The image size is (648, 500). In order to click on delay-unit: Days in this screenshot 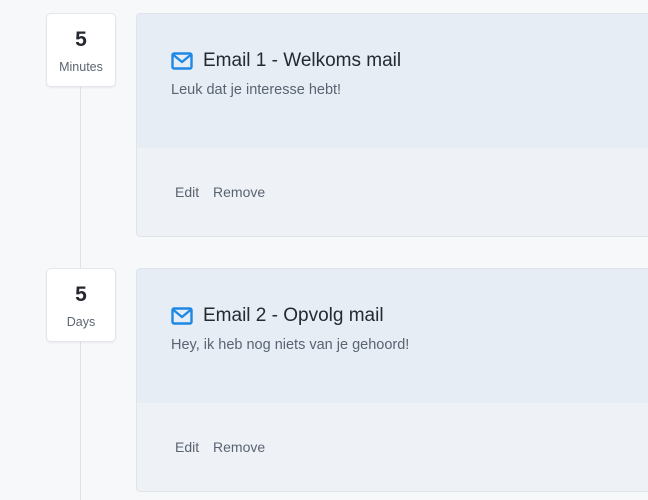, I will do `click(81, 322)`.